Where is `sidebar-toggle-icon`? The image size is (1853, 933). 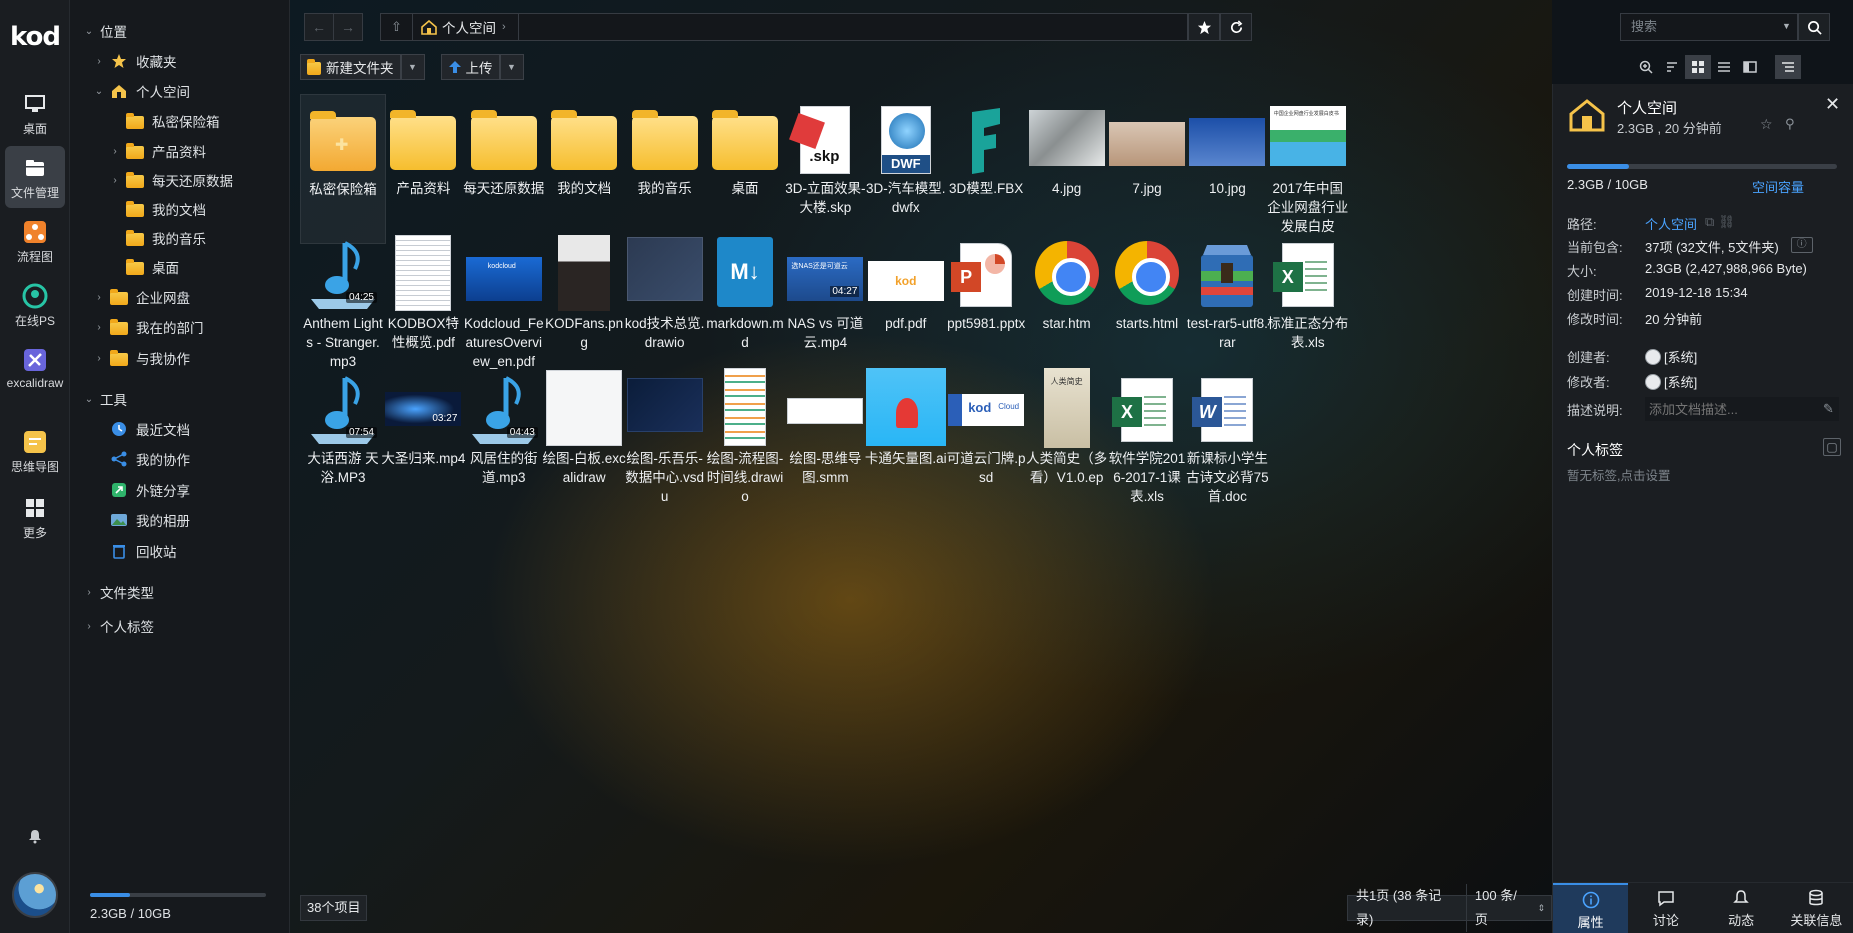
sidebar-toggle-icon is located at coordinates (1788, 67).